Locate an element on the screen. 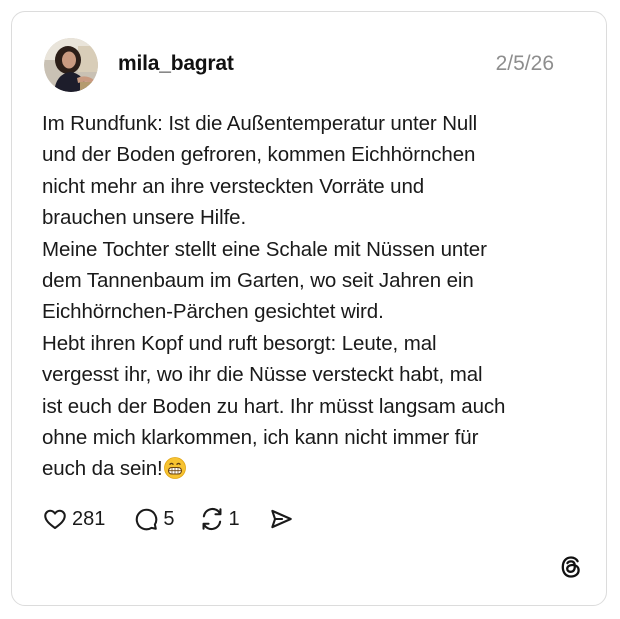  repost-count: 1 is located at coordinates (234, 518).